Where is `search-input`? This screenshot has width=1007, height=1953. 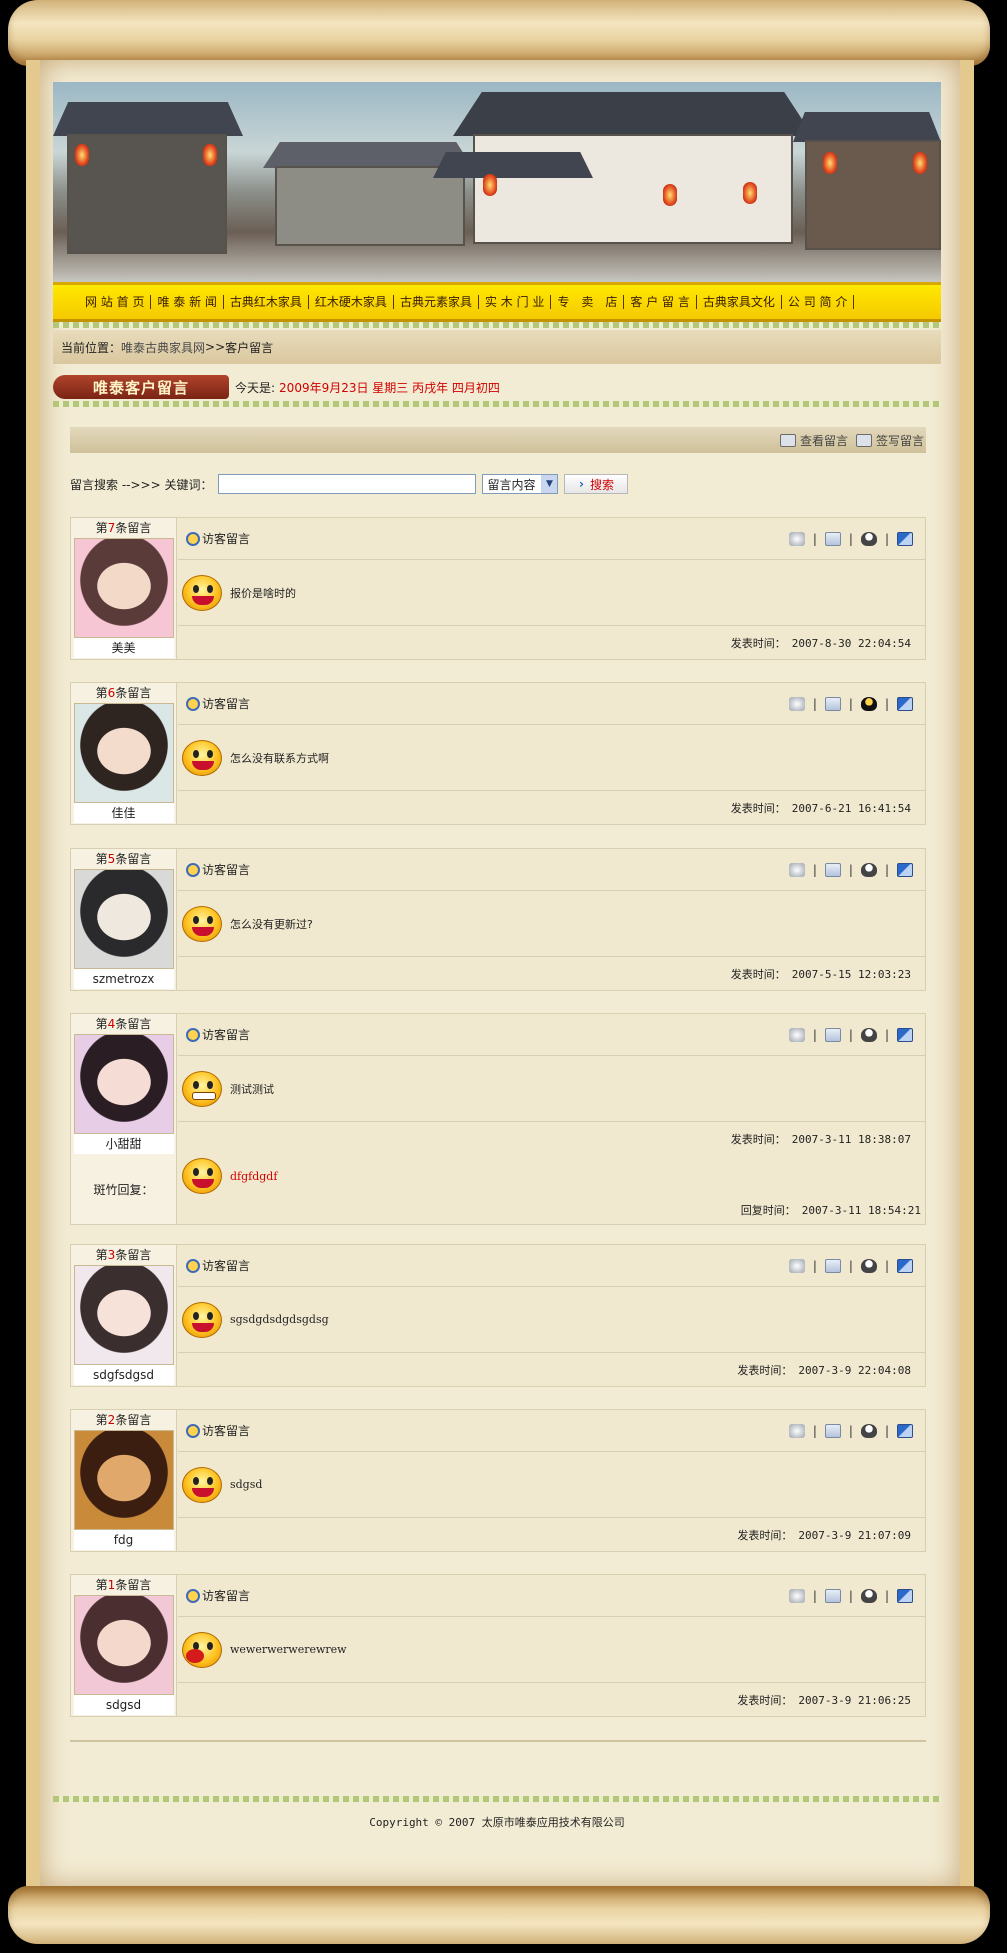 search-input is located at coordinates (347, 484).